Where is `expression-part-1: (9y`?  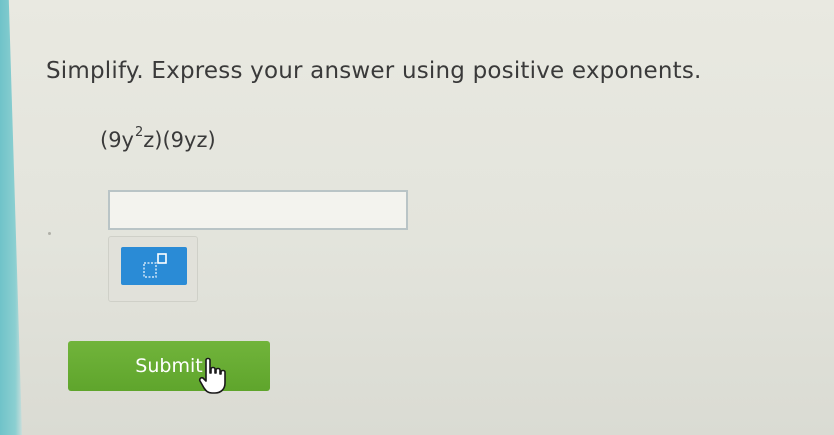 expression-part-1: (9y is located at coordinates (117, 140).